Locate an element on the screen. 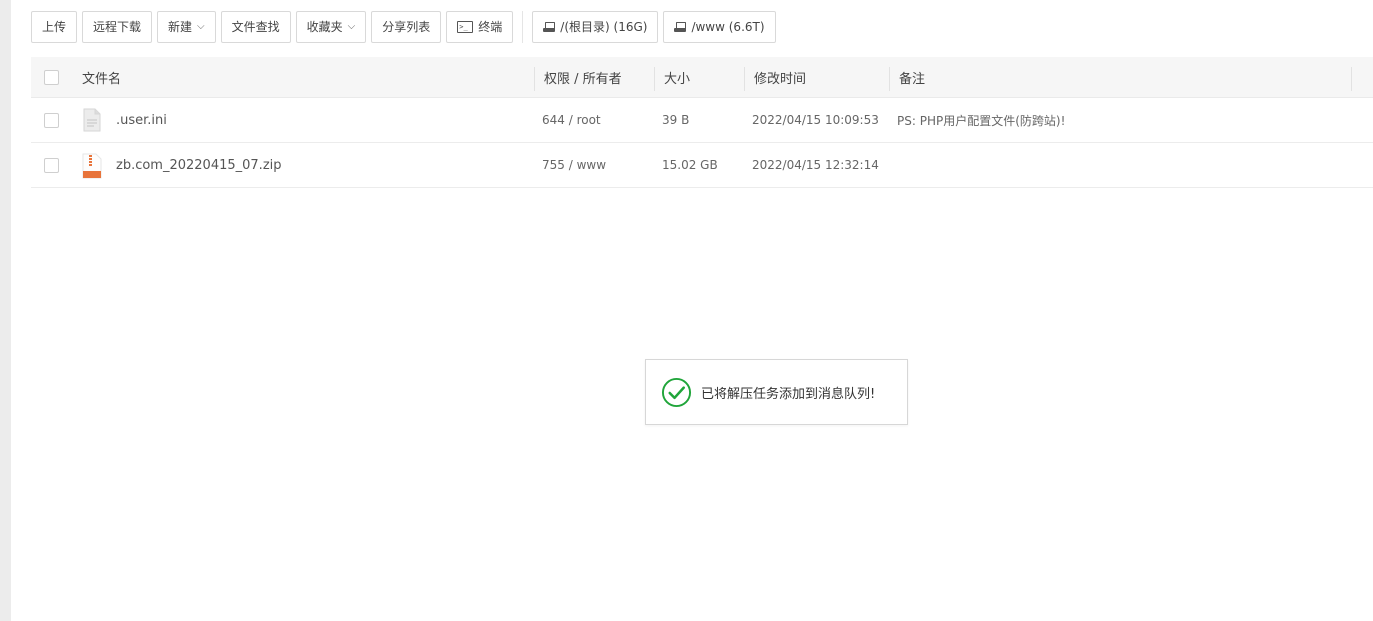  new-dropdown-button: 新建 ⌵ is located at coordinates (186, 26).